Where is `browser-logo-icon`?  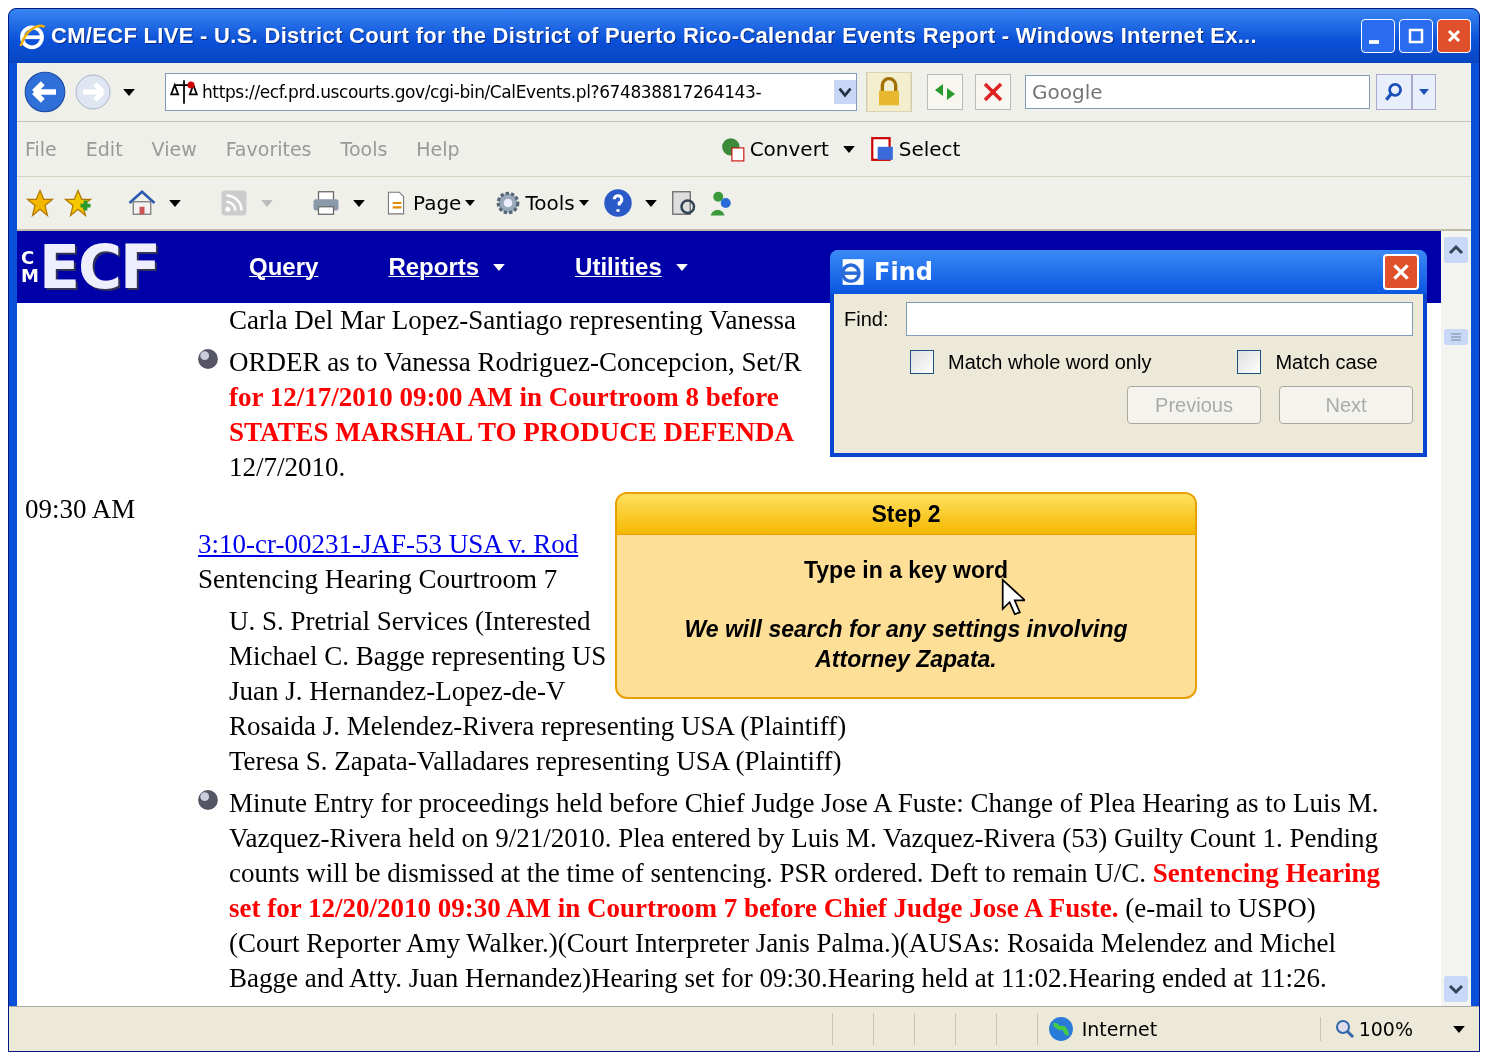 browser-logo-icon is located at coordinates (852, 272).